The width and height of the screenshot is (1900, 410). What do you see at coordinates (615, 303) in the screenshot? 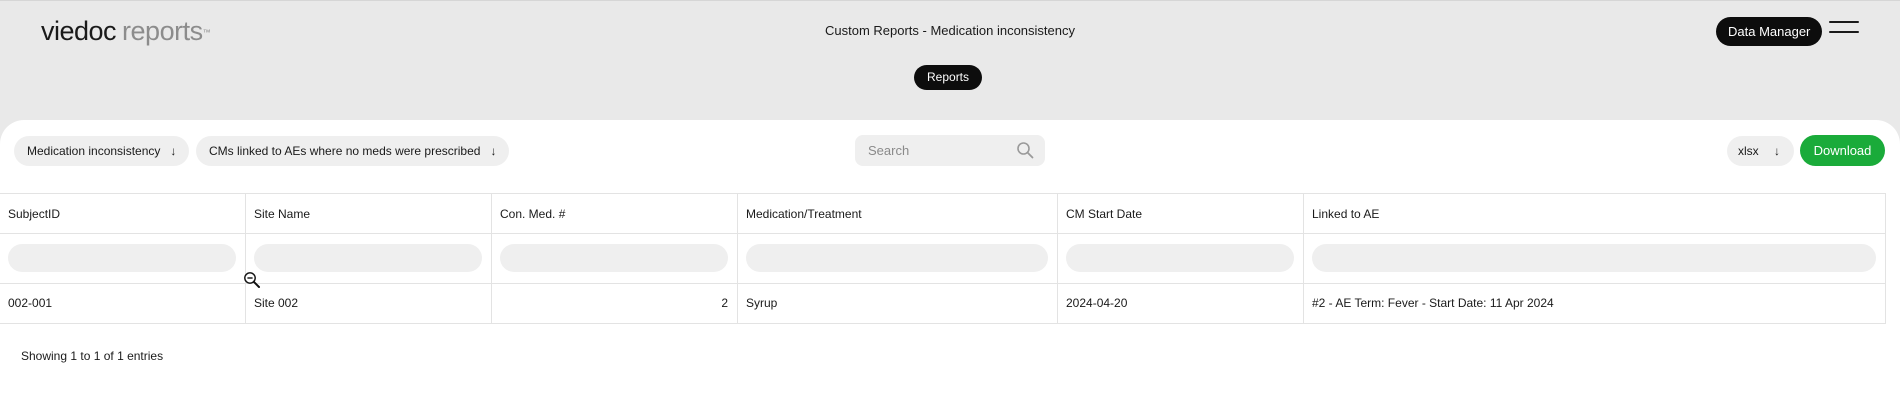
I see `cell-con-med: 2` at bounding box center [615, 303].